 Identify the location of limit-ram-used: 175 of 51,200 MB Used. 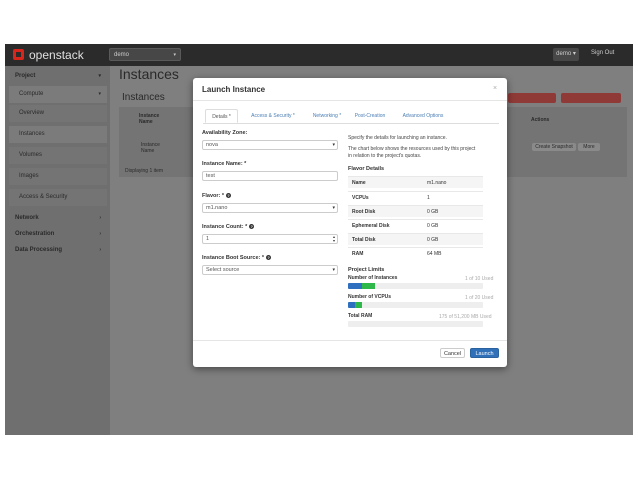
(465, 317).